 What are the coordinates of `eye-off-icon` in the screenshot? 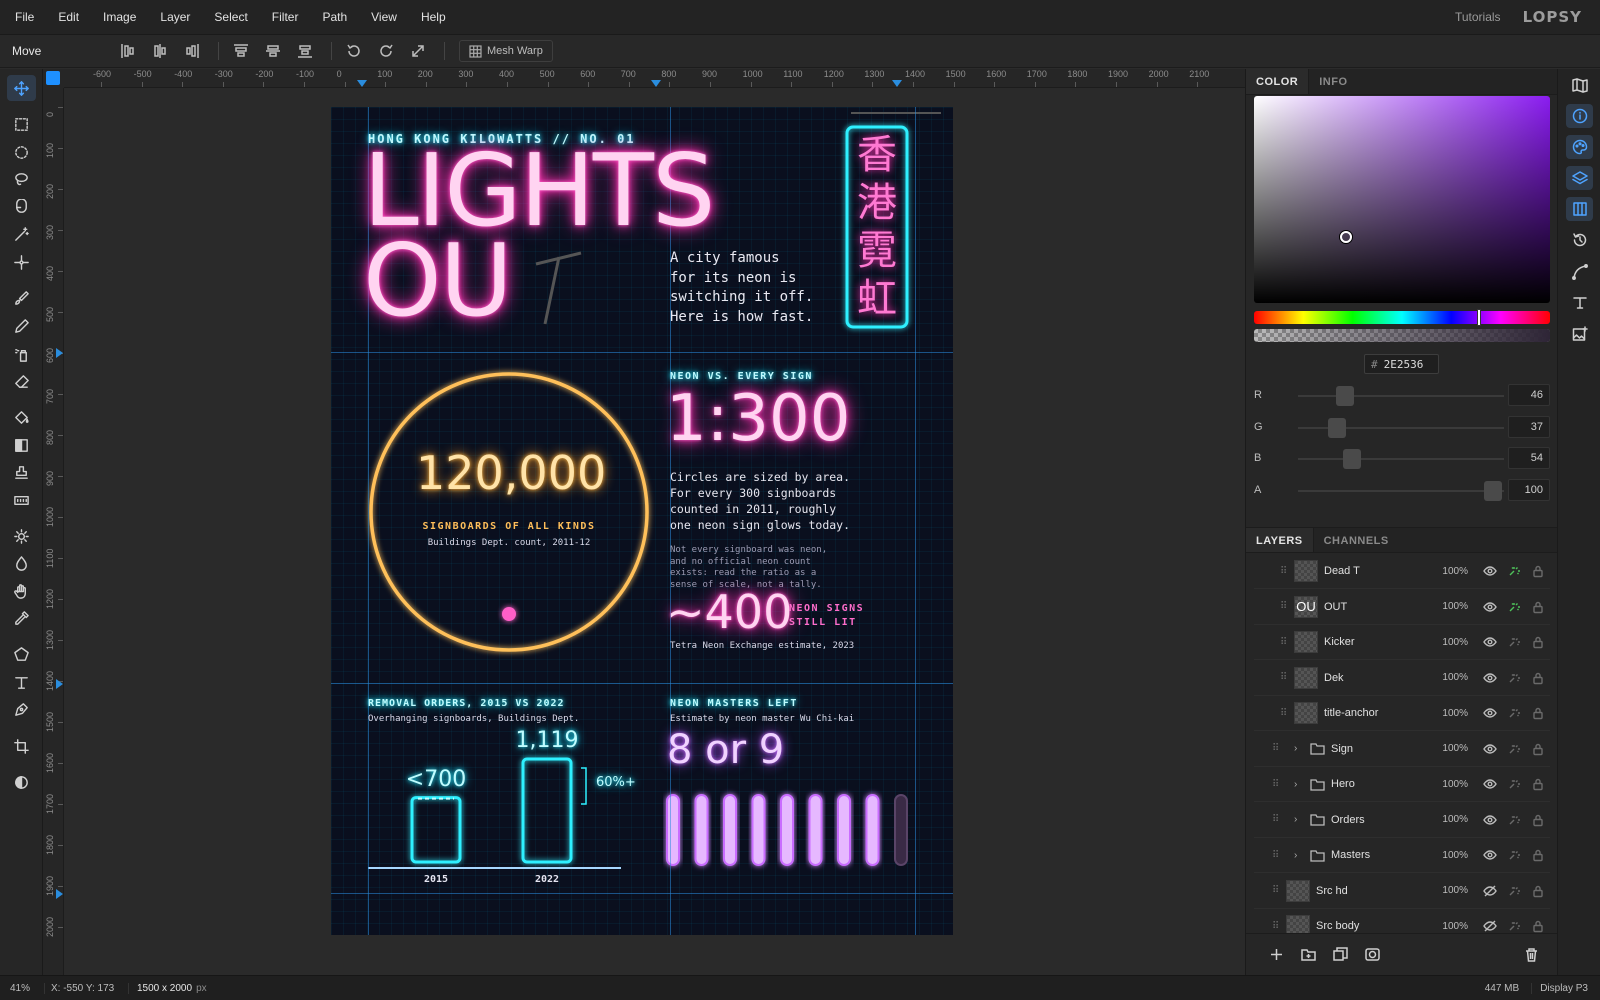 It's located at (1490, 891).